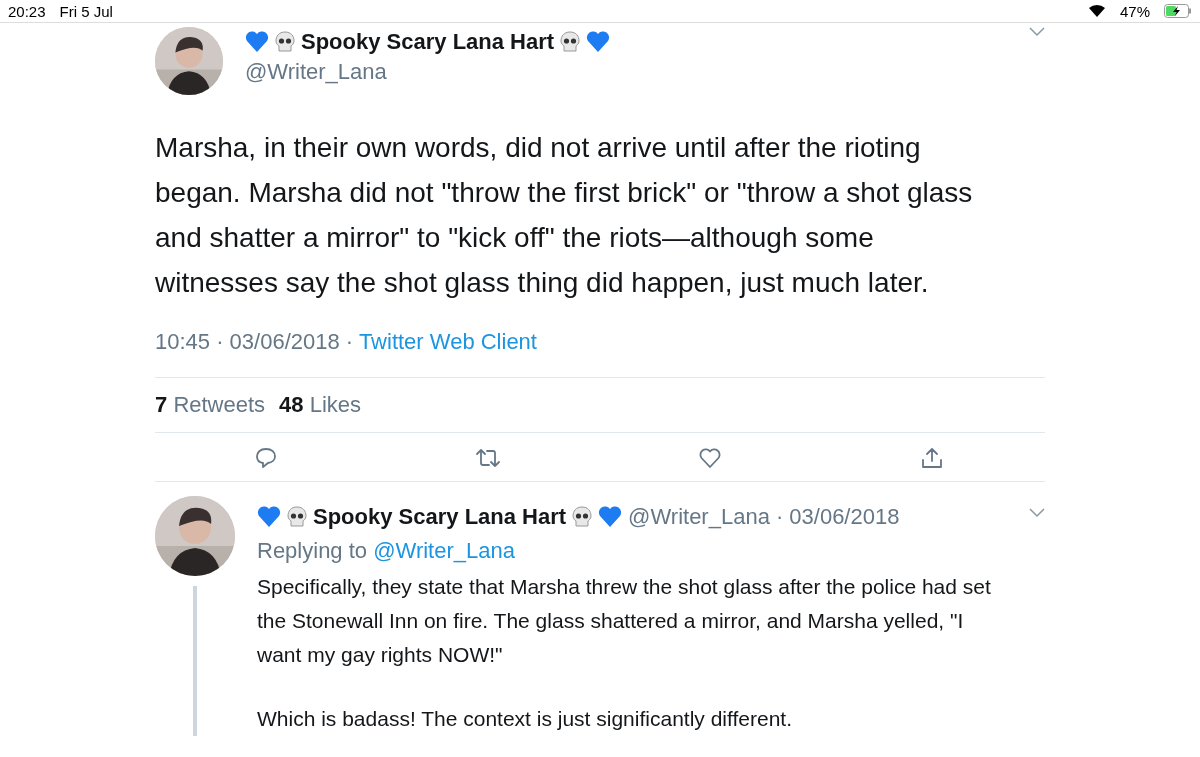  Describe the element at coordinates (86, 11) in the screenshot. I see `status-date: Fri 5 Jul` at that location.